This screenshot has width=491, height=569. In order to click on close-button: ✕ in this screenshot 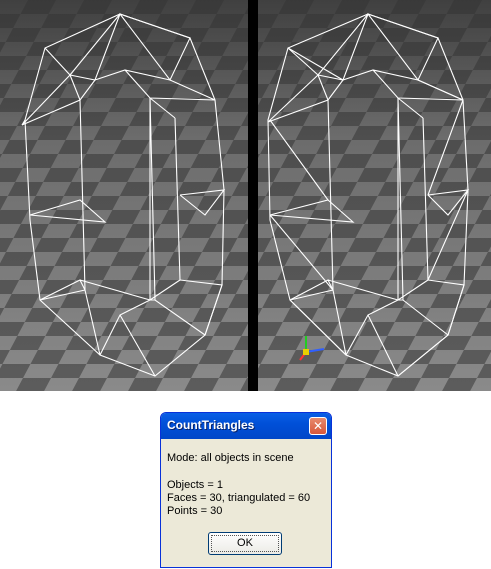, I will do `click(318, 426)`.